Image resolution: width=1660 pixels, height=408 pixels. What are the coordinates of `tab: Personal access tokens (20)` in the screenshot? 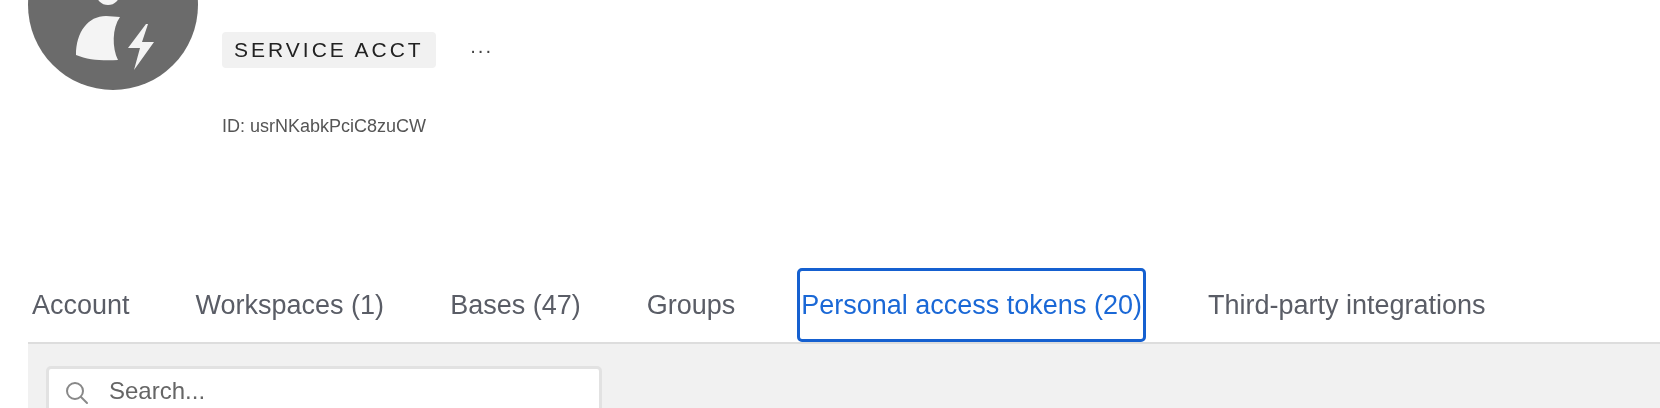 It's located at (971, 305).